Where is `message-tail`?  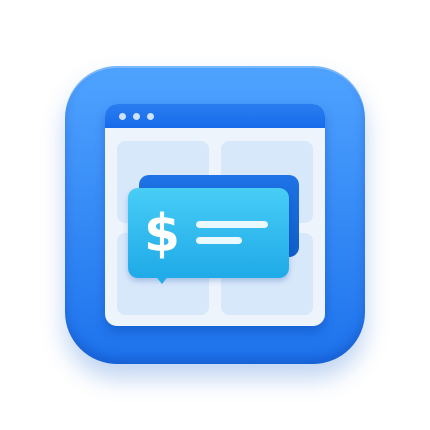
message-tail is located at coordinates (162, 279).